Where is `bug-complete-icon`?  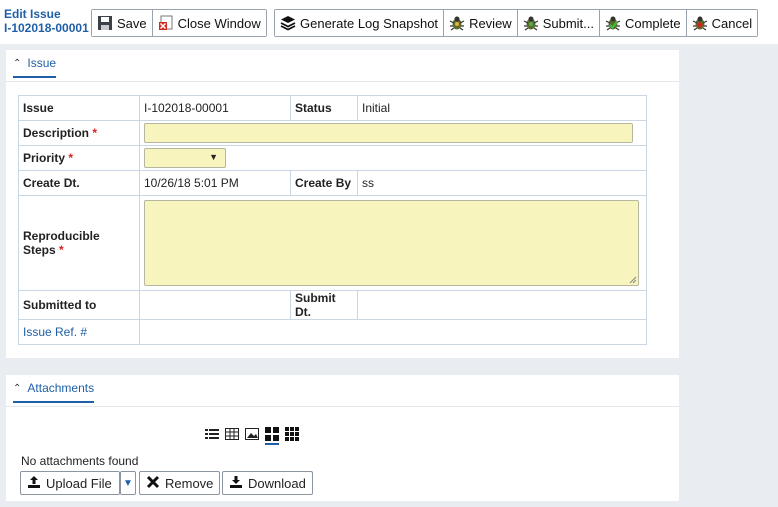 bug-complete-icon is located at coordinates (613, 23).